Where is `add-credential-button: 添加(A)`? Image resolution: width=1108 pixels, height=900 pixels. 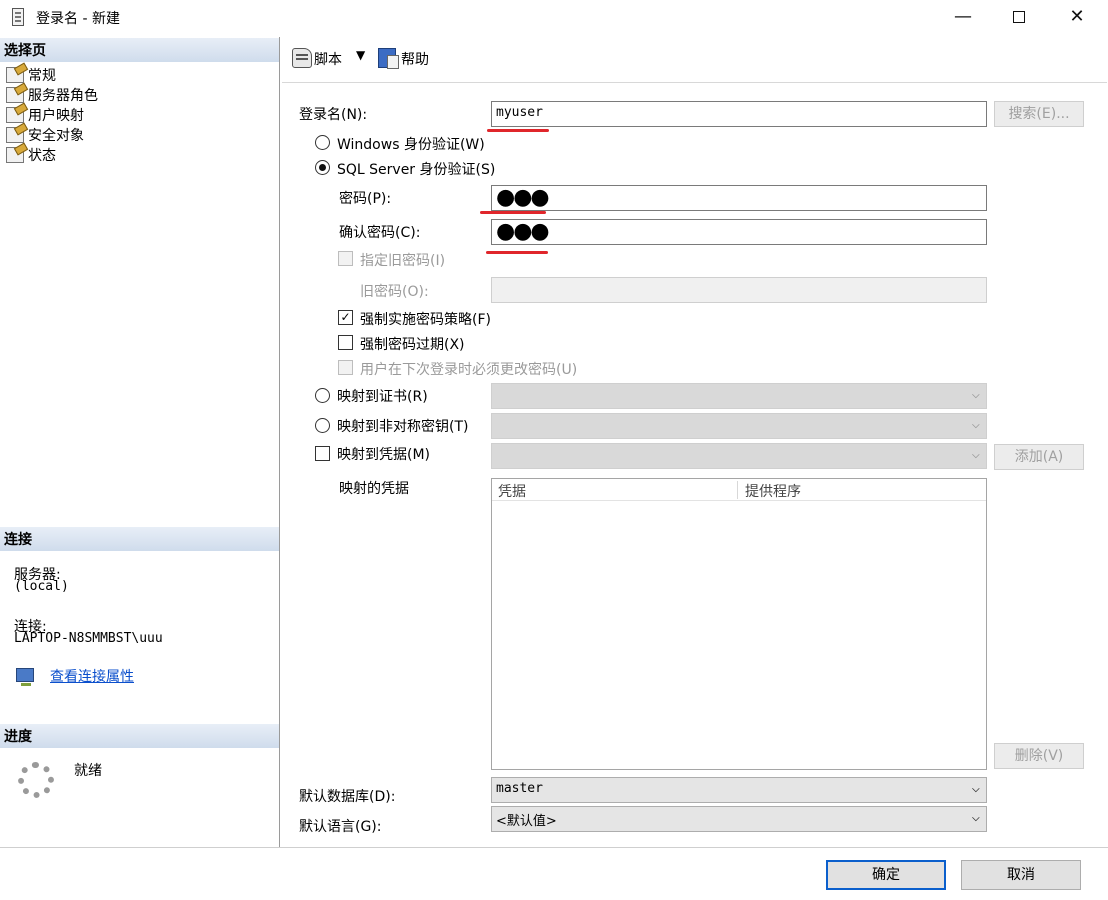 add-credential-button: 添加(A) is located at coordinates (1039, 457).